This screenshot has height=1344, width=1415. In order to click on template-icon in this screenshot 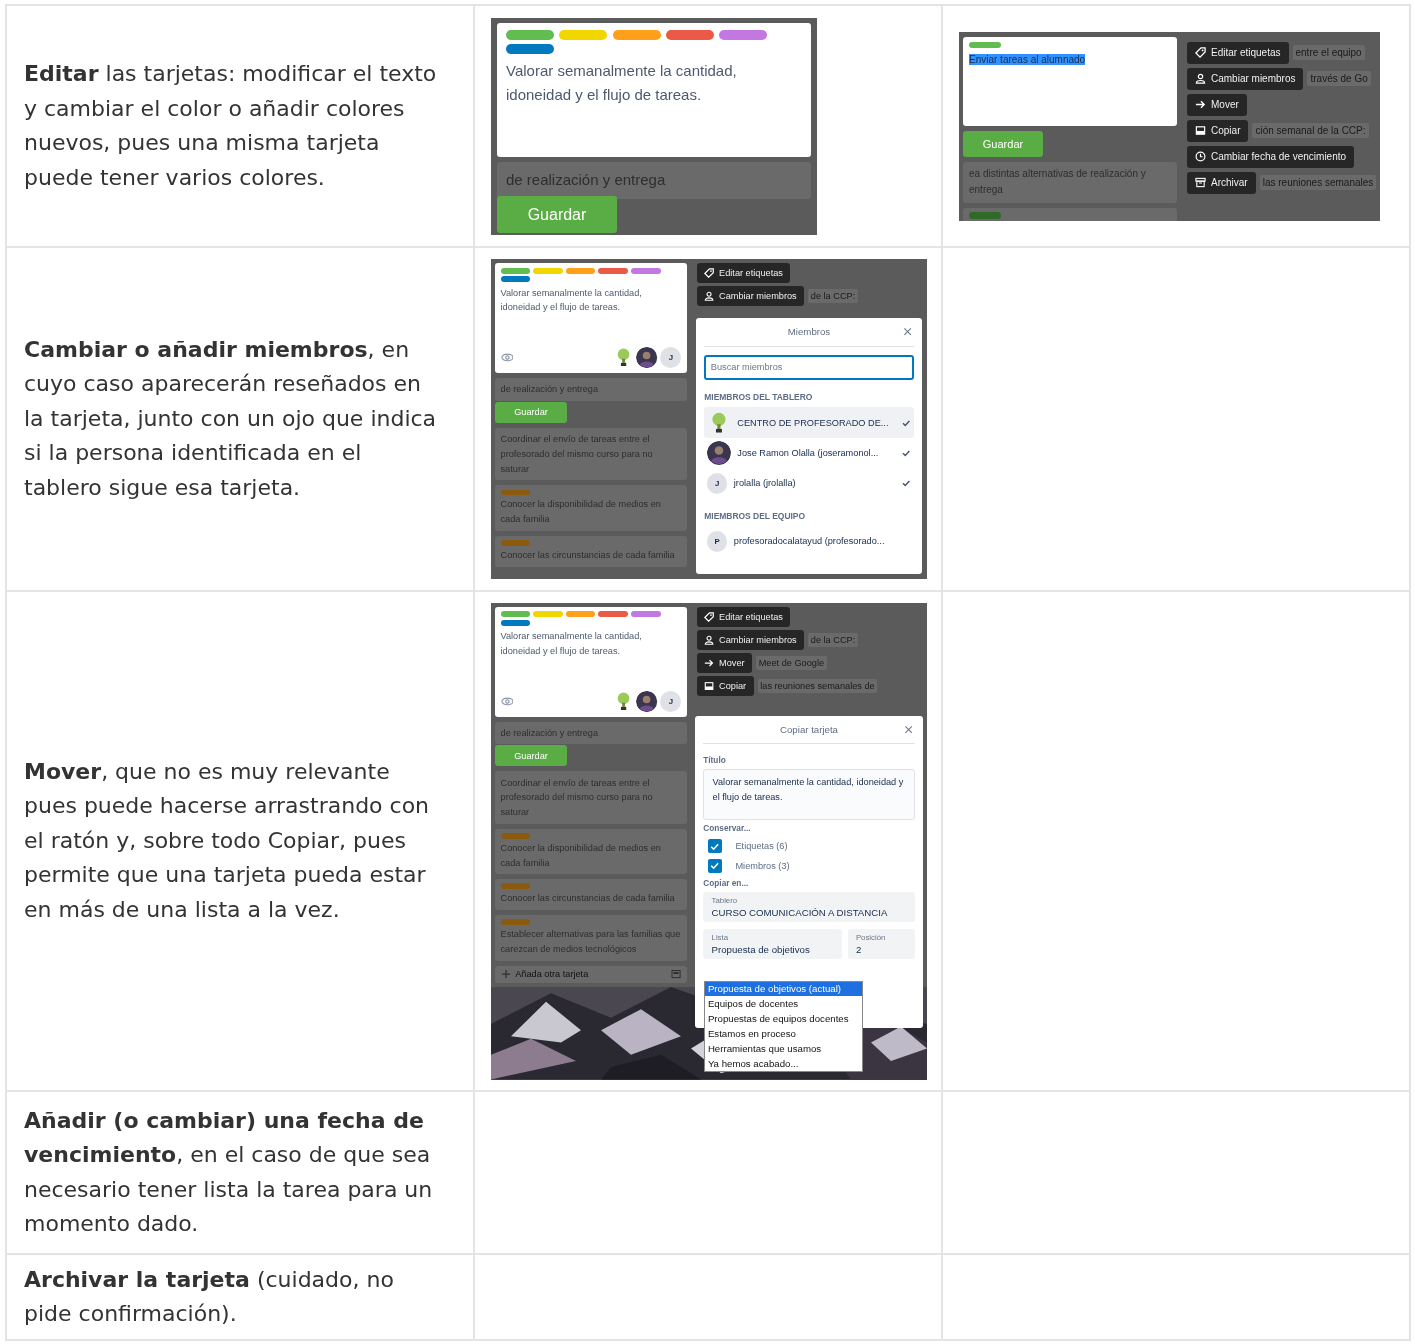, I will do `click(676, 974)`.